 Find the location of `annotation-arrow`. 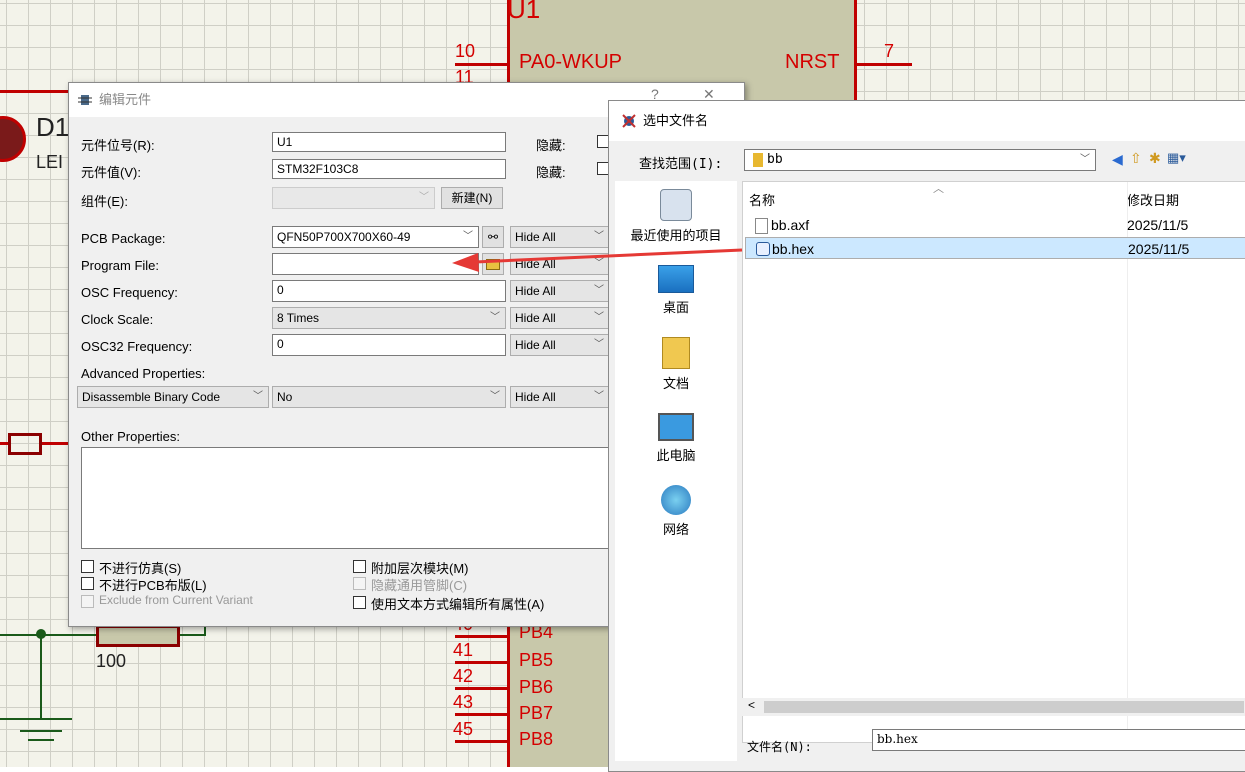

annotation-arrow is located at coordinates (597, 260).